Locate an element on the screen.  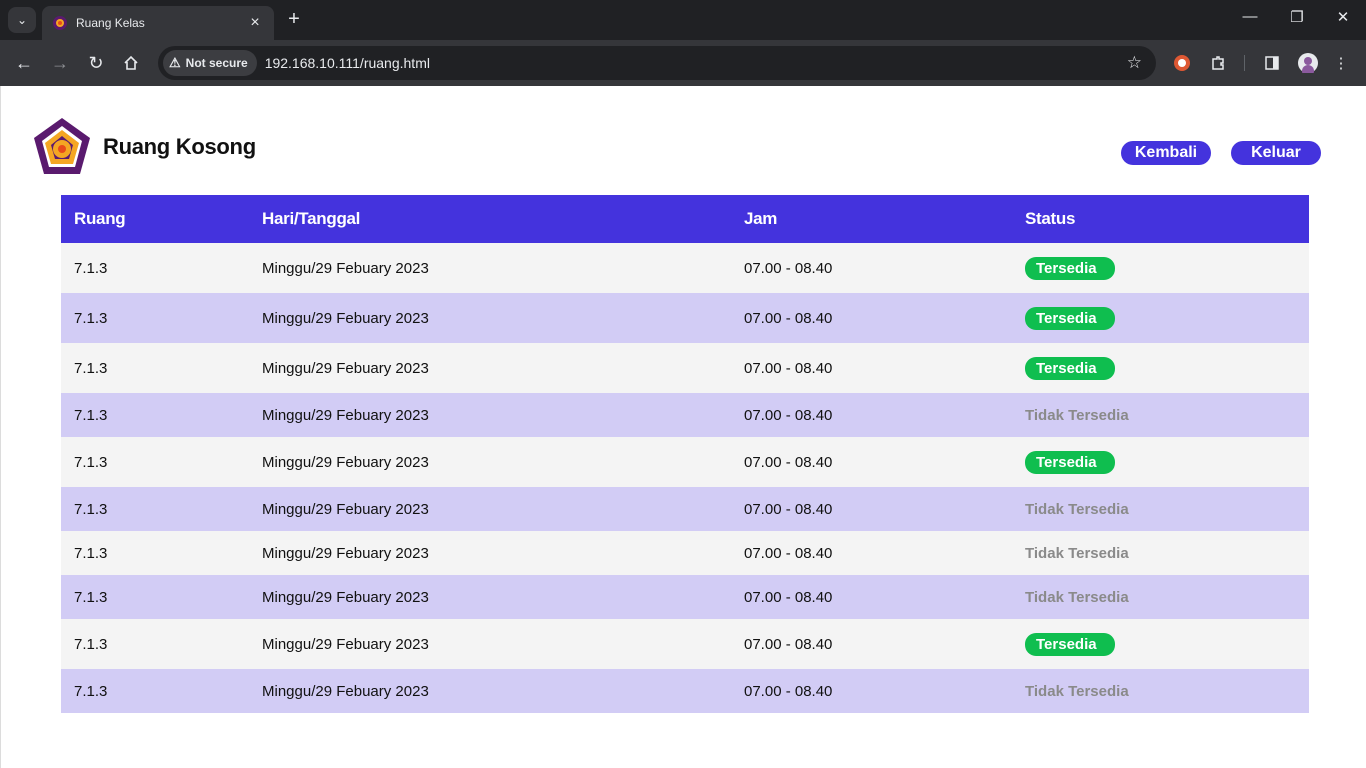
browser-tab-bar: ⌄ Ruang Kelas × + — ❐ ✕ is located at coordinates (683, 20).